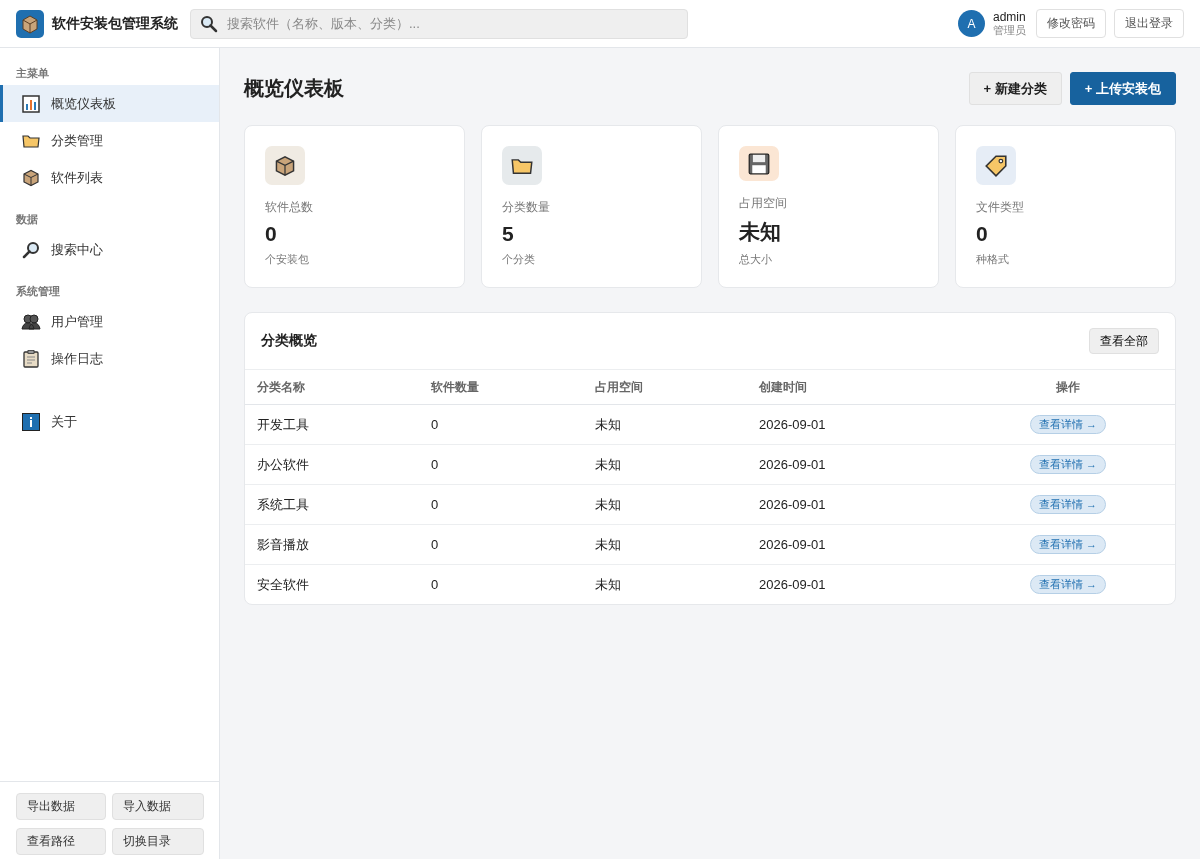  Describe the element at coordinates (332, 504) in the screenshot. I see `table-cell: 系统工具` at that location.